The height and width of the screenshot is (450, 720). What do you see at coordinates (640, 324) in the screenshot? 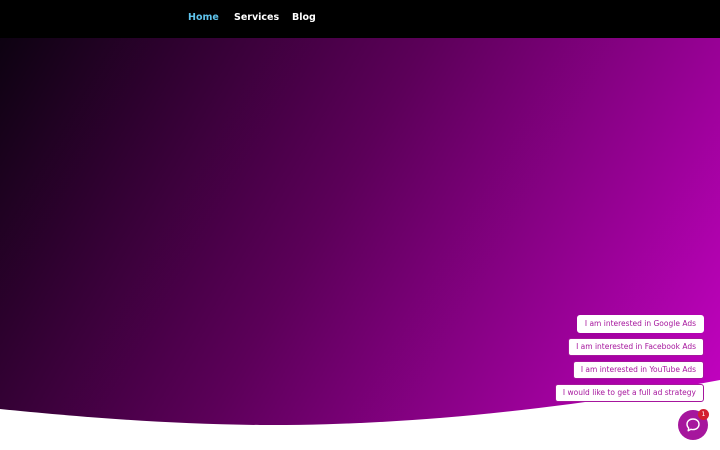
I see `quick-reply-google-ads: I am interested in Google Ads` at bounding box center [640, 324].